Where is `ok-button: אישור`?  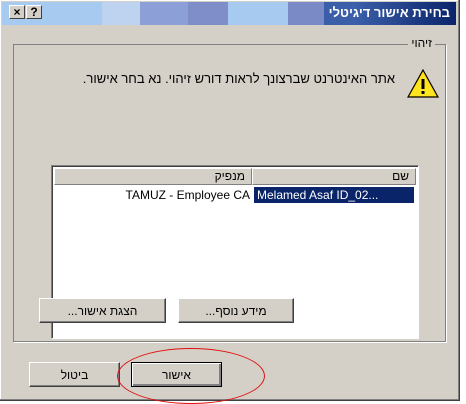 ok-button: אישור is located at coordinates (176, 374).